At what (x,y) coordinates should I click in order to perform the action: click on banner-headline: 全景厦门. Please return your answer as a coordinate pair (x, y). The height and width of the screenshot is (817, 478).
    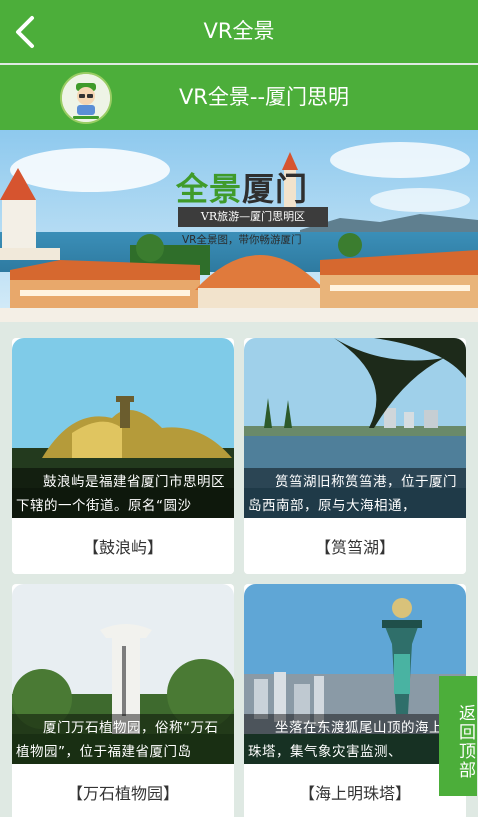
    Looking at the image, I should click on (242, 189).